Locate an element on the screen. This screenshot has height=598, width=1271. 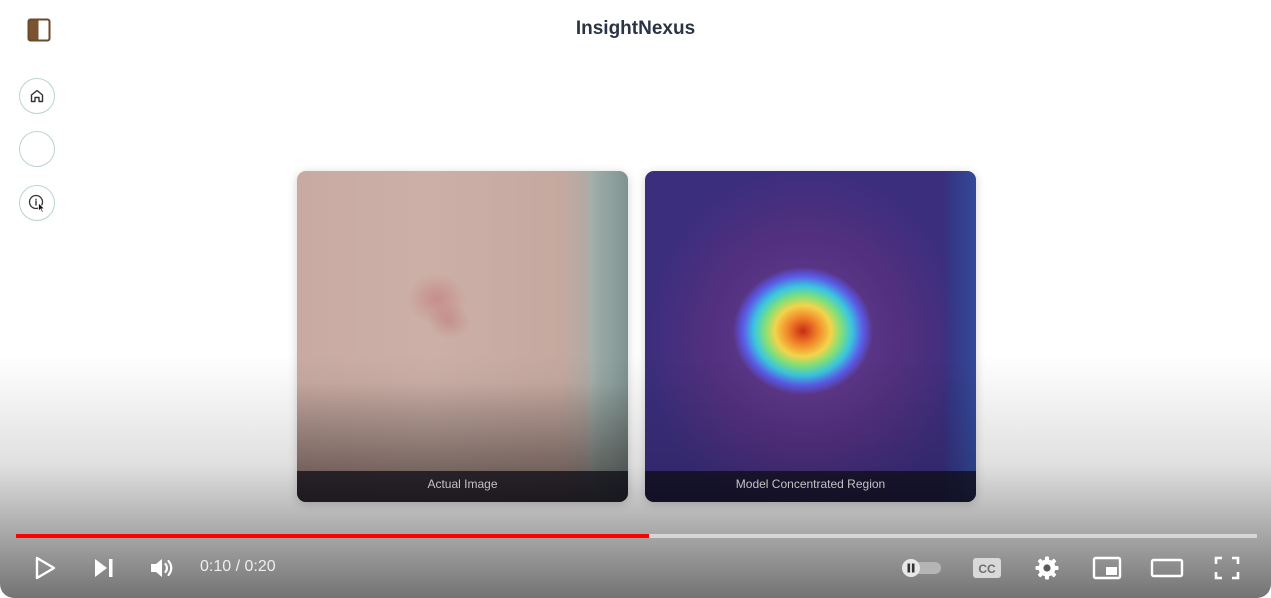
settings-button is located at coordinates (1047, 568).